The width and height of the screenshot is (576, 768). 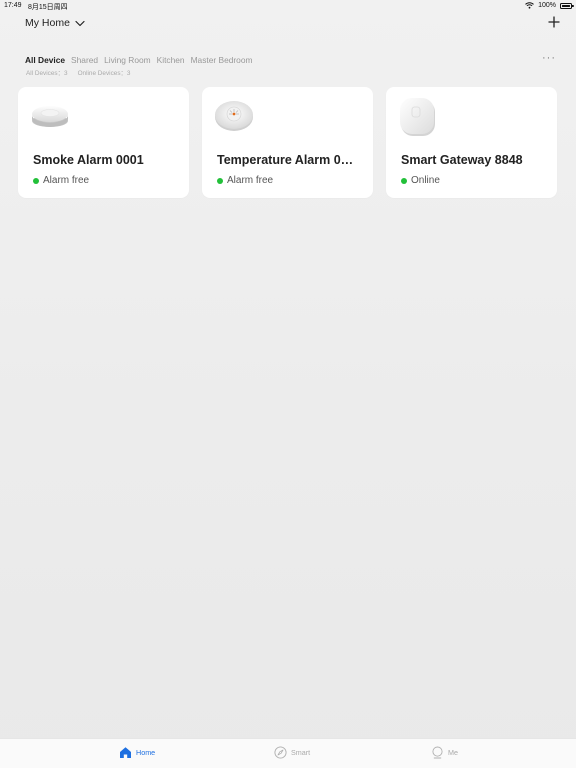 I want to click on online-devices-count: Online Devices：3, so click(x=104, y=73).